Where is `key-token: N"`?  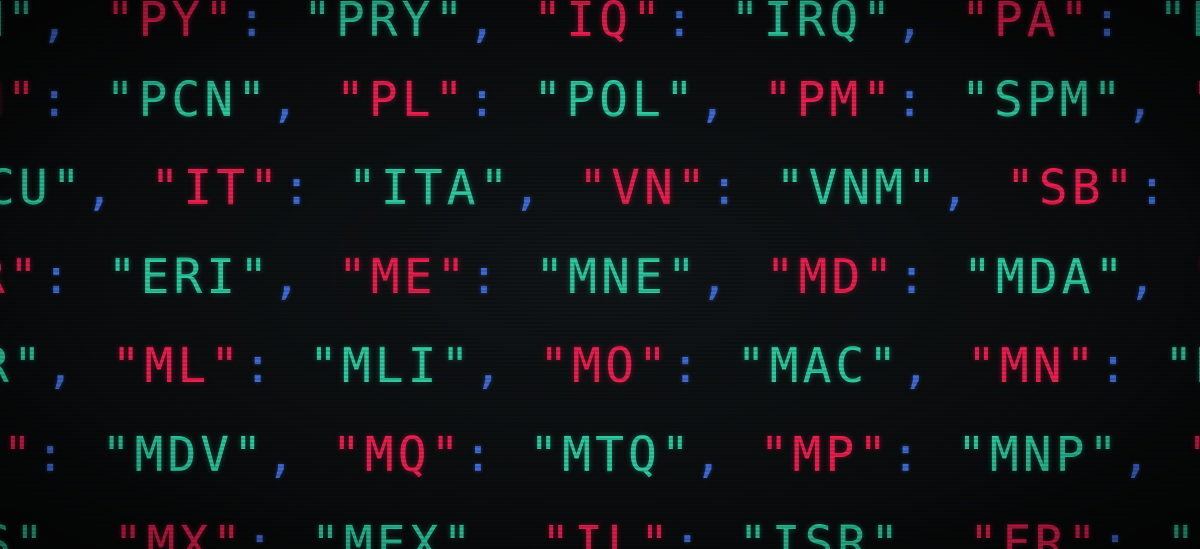
key-token: N" is located at coordinates (20, 100).